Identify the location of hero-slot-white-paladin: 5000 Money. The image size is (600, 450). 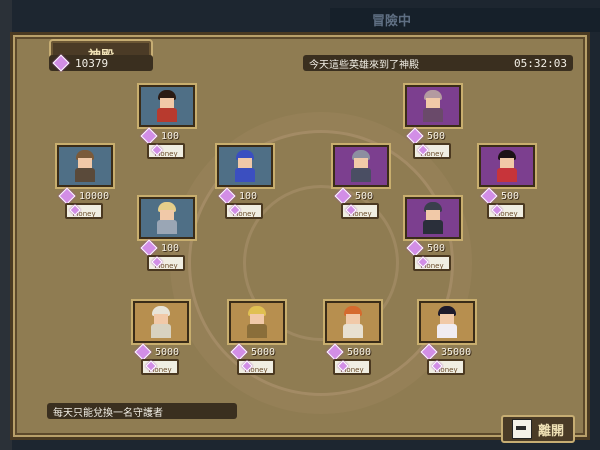
(162, 337).